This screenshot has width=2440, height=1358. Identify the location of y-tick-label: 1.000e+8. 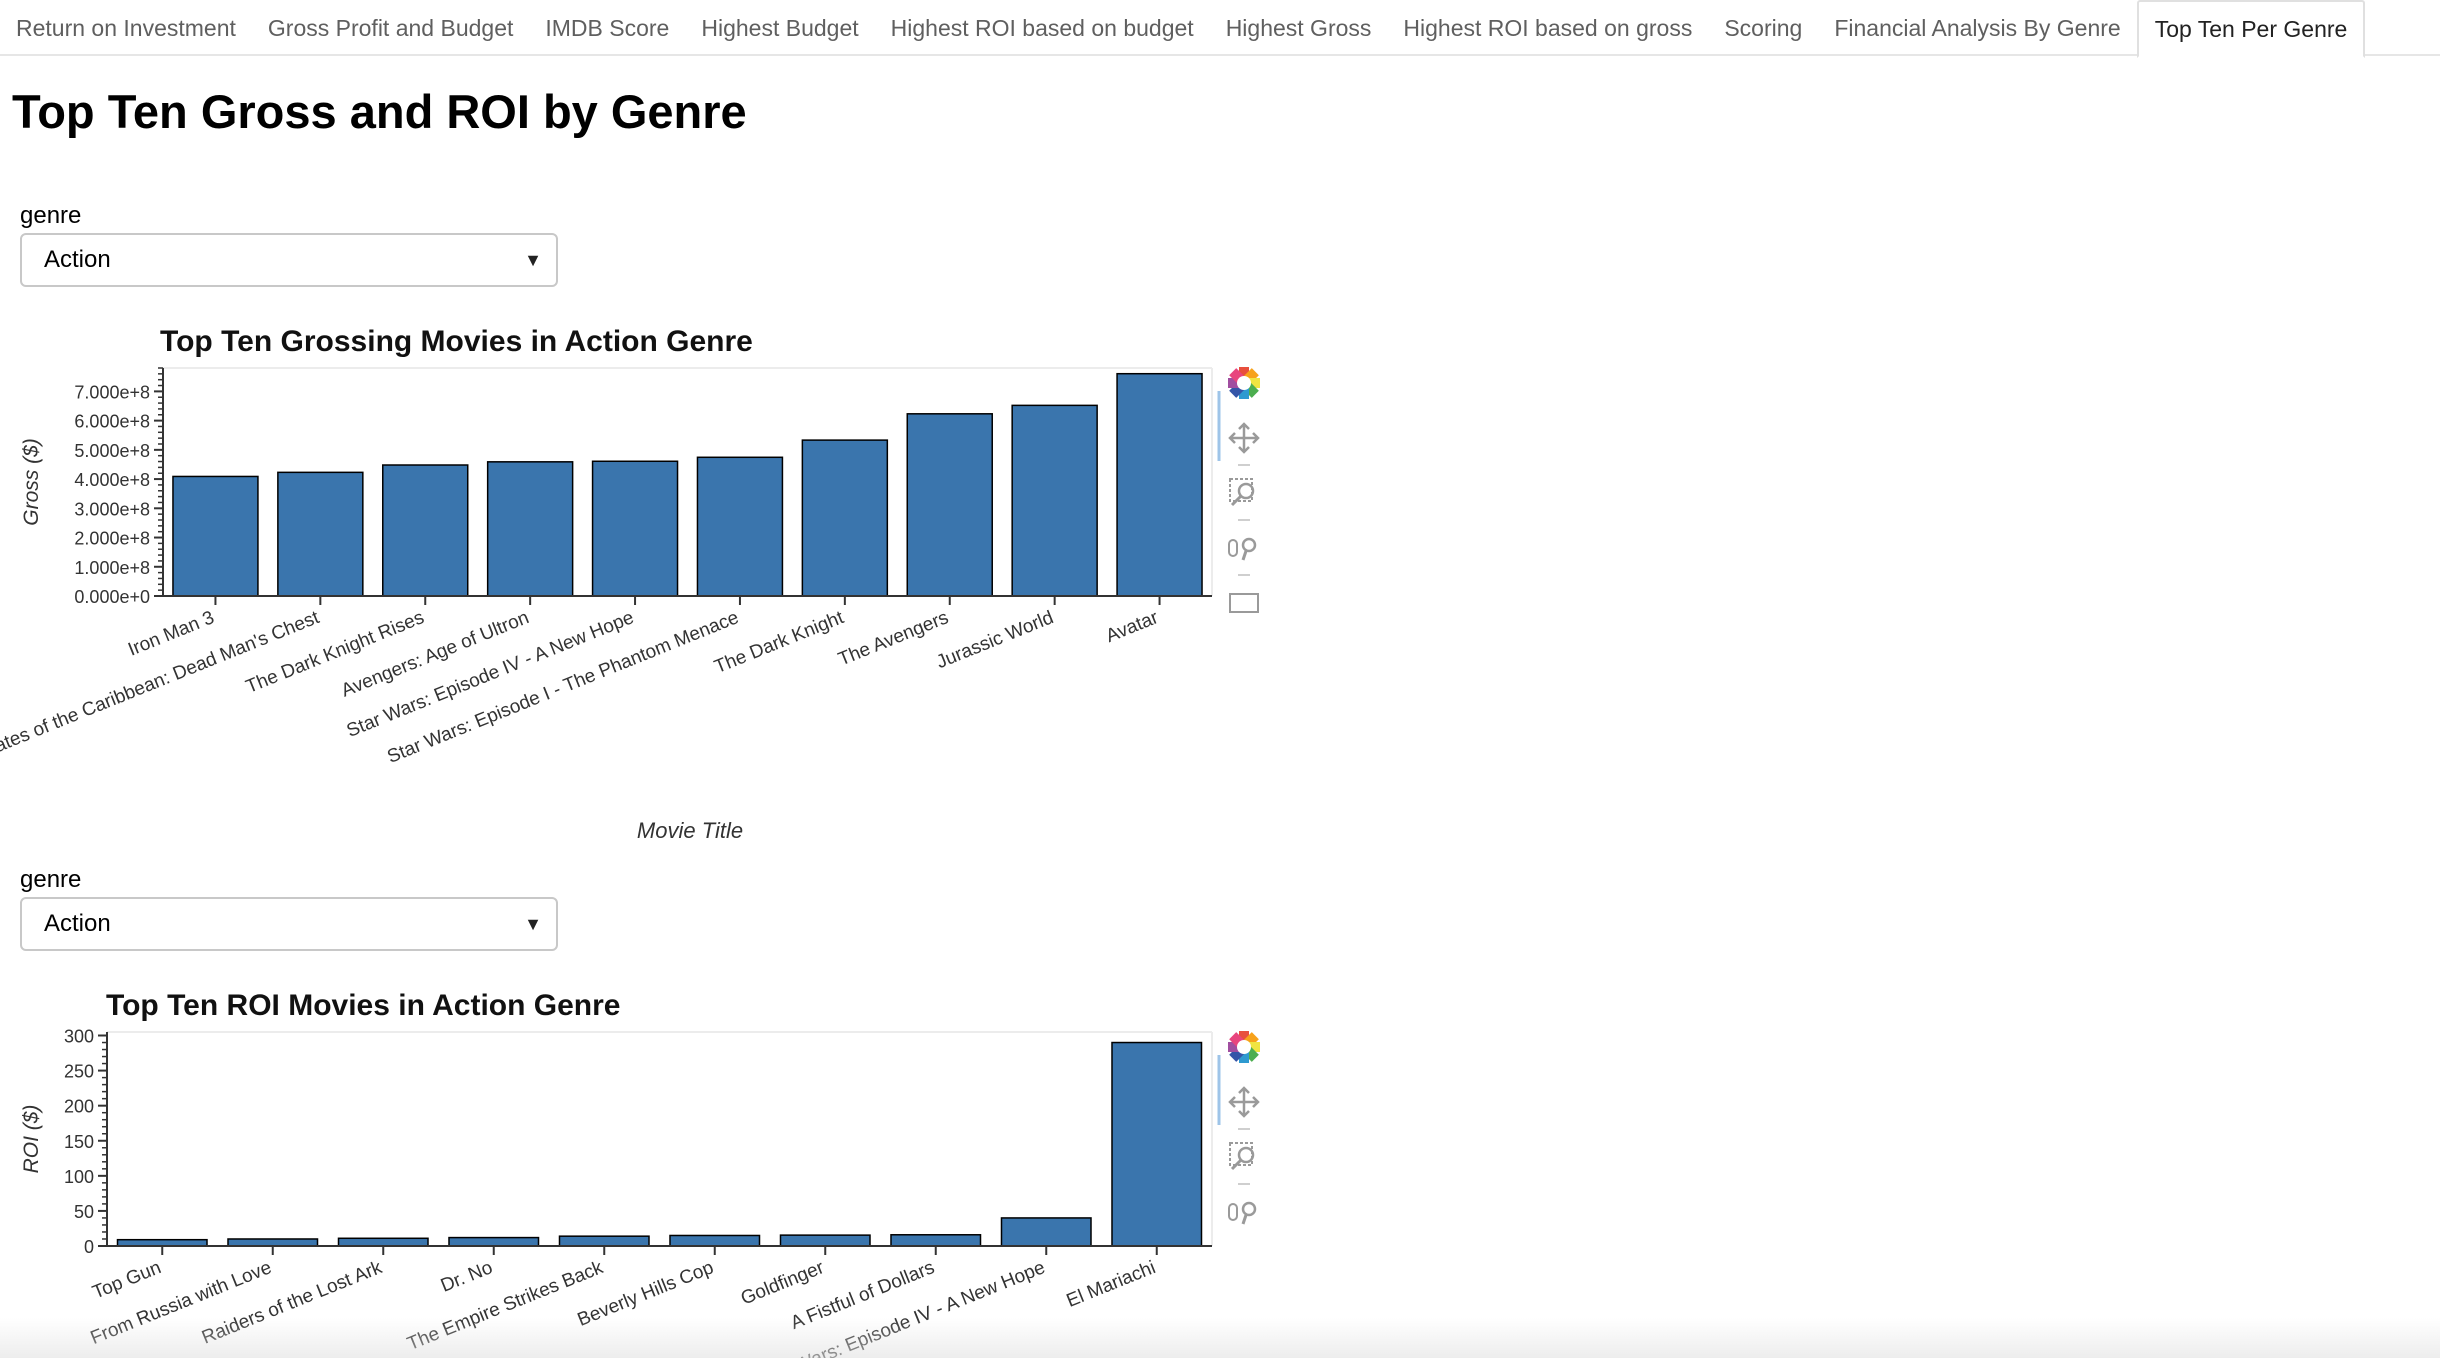
(112, 568).